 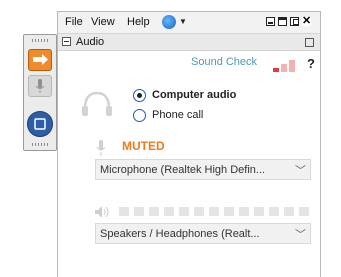 I want to click on menu-help: Help, so click(x=138, y=22).